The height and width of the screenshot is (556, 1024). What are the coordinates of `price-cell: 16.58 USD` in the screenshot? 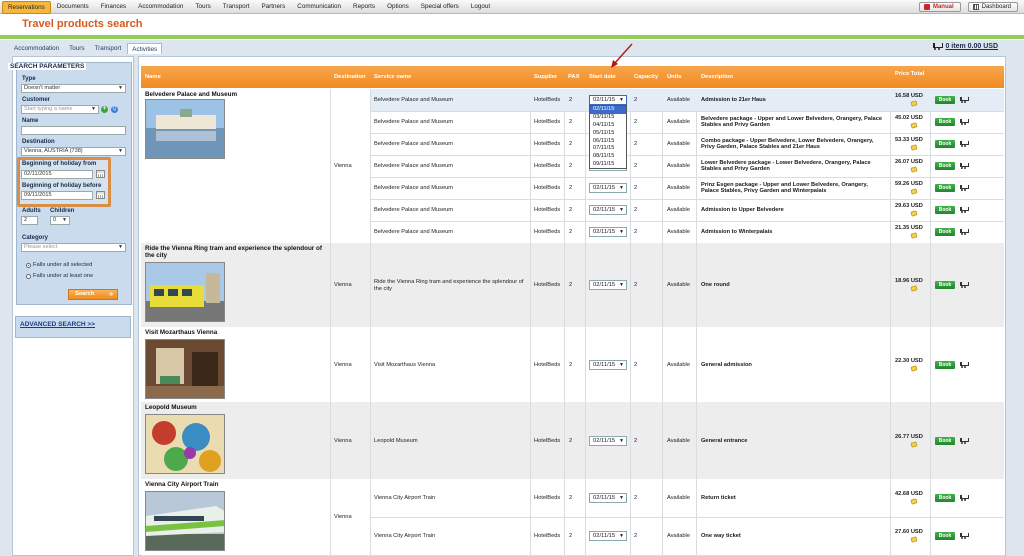 It's located at (909, 96).